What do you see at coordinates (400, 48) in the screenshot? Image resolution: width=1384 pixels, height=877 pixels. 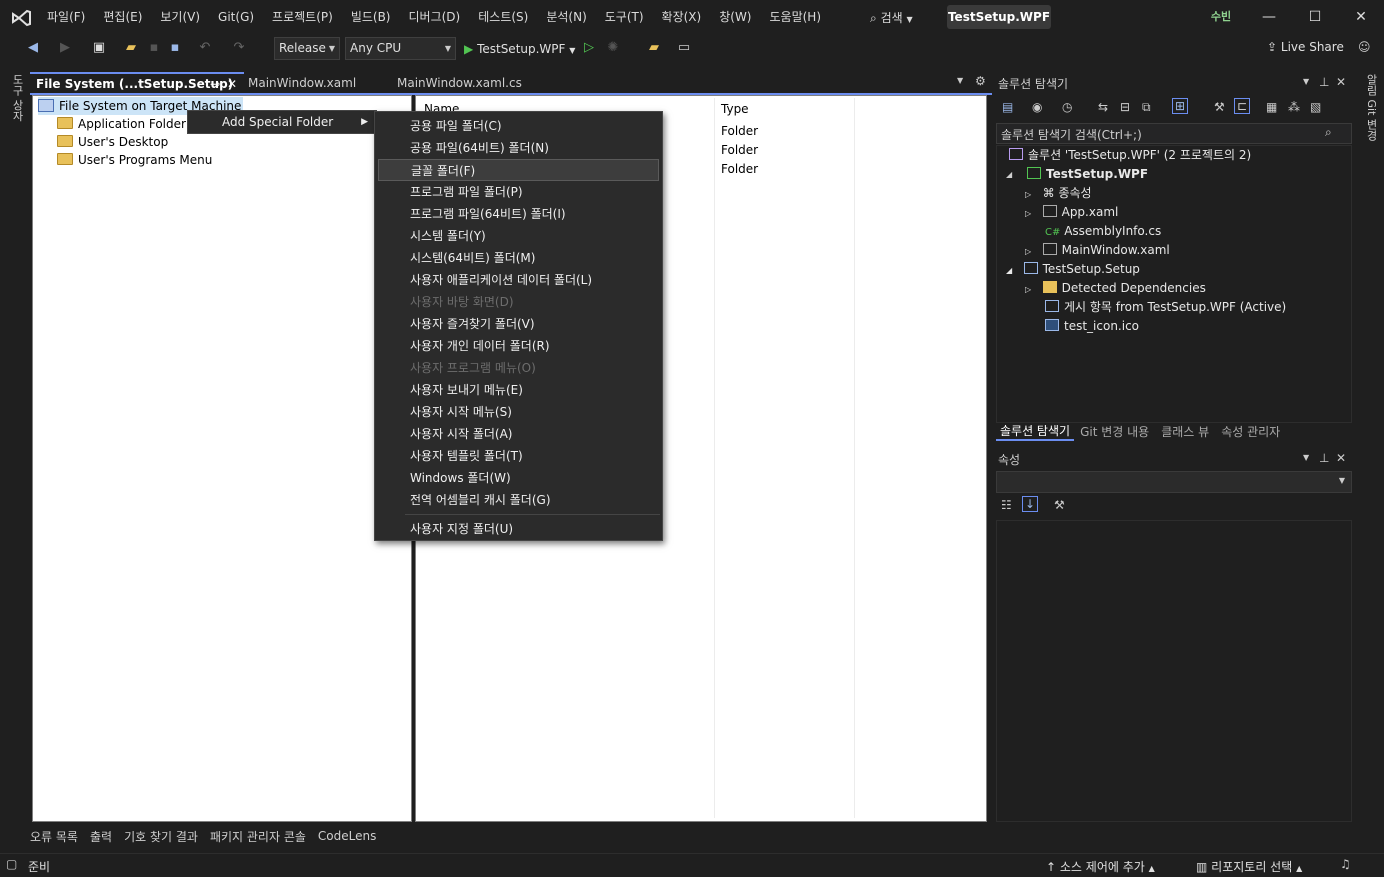 I see `platform-dropdown: Any CPU ▼` at bounding box center [400, 48].